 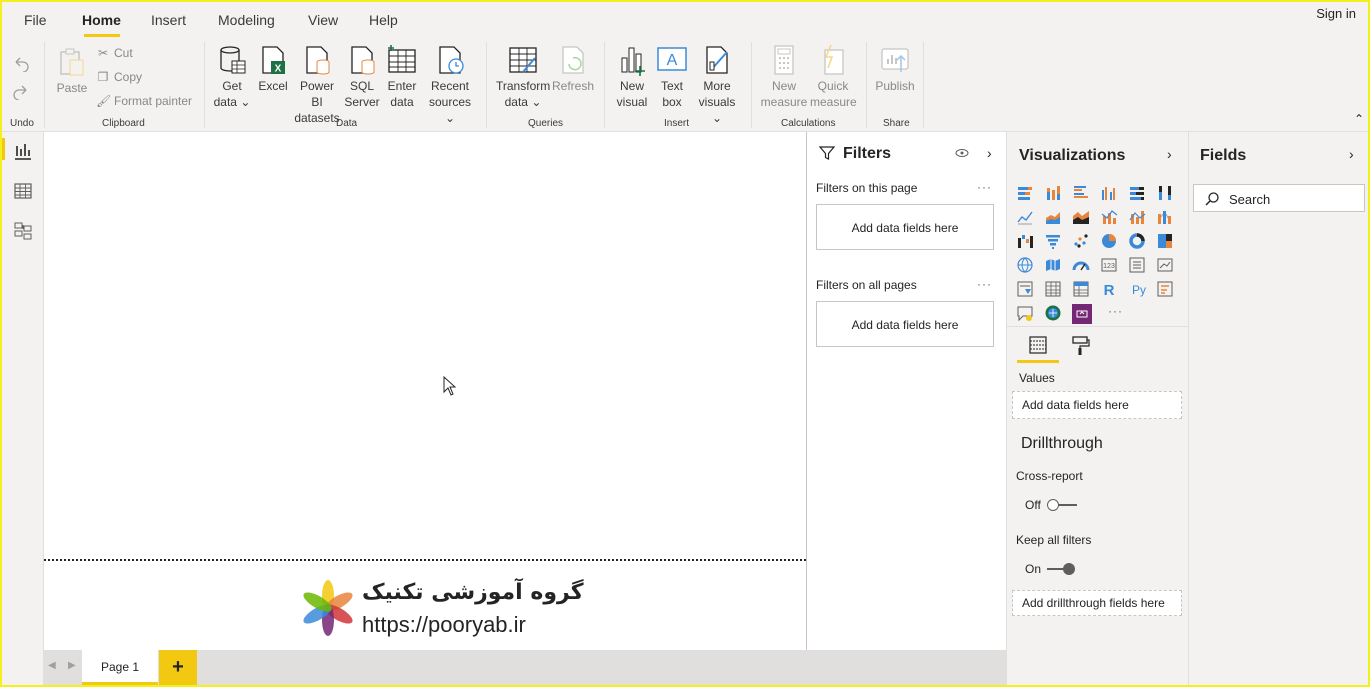 What do you see at coordinates (1098, 326) in the screenshot?
I see `pane-divider` at bounding box center [1098, 326].